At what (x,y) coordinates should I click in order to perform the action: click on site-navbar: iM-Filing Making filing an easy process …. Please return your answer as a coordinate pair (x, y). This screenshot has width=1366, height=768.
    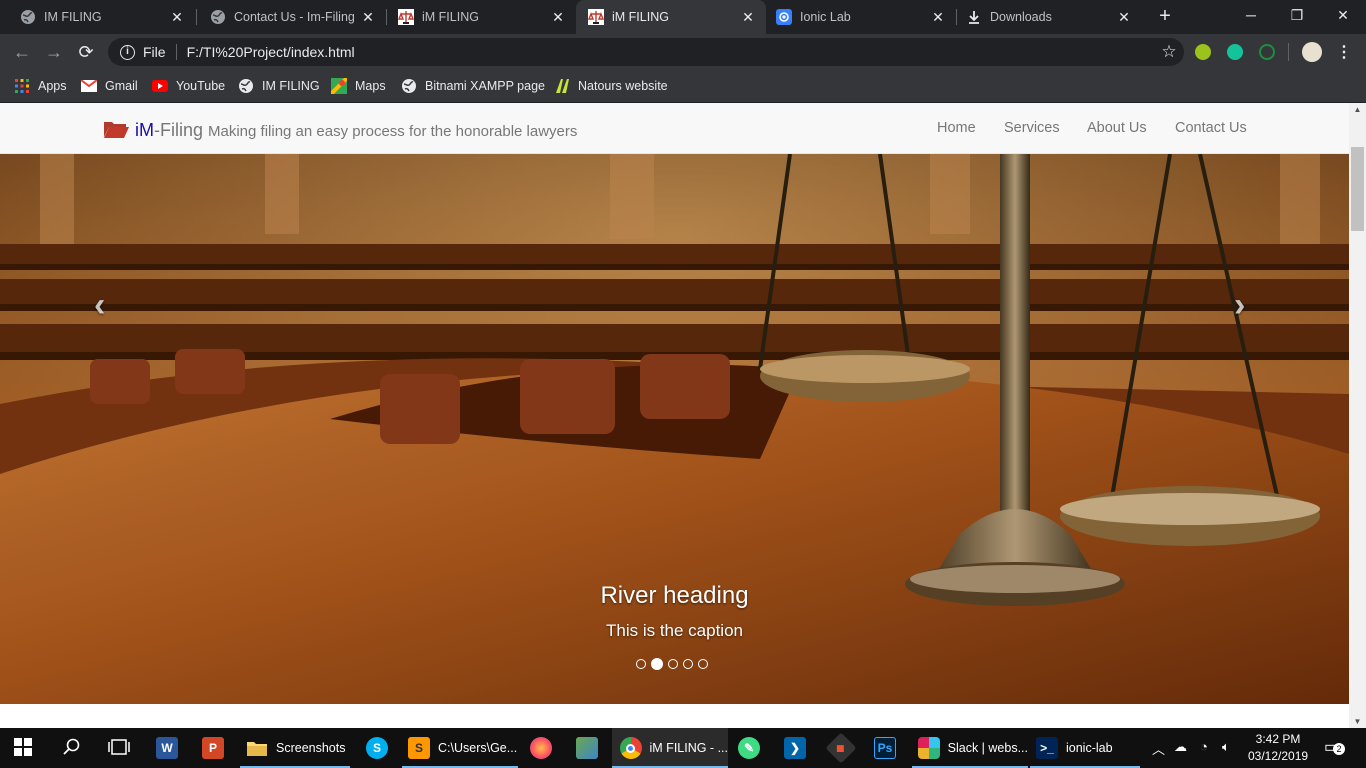
    Looking at the image, I should click on (674, 128).